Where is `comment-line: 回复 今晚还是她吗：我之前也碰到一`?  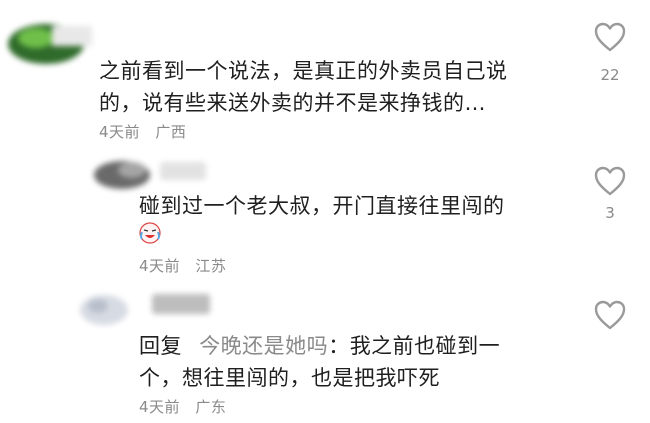
comment-line: 回复 今晚还是她吗：我之前也碰到一 is located at coordinates (359, 346).